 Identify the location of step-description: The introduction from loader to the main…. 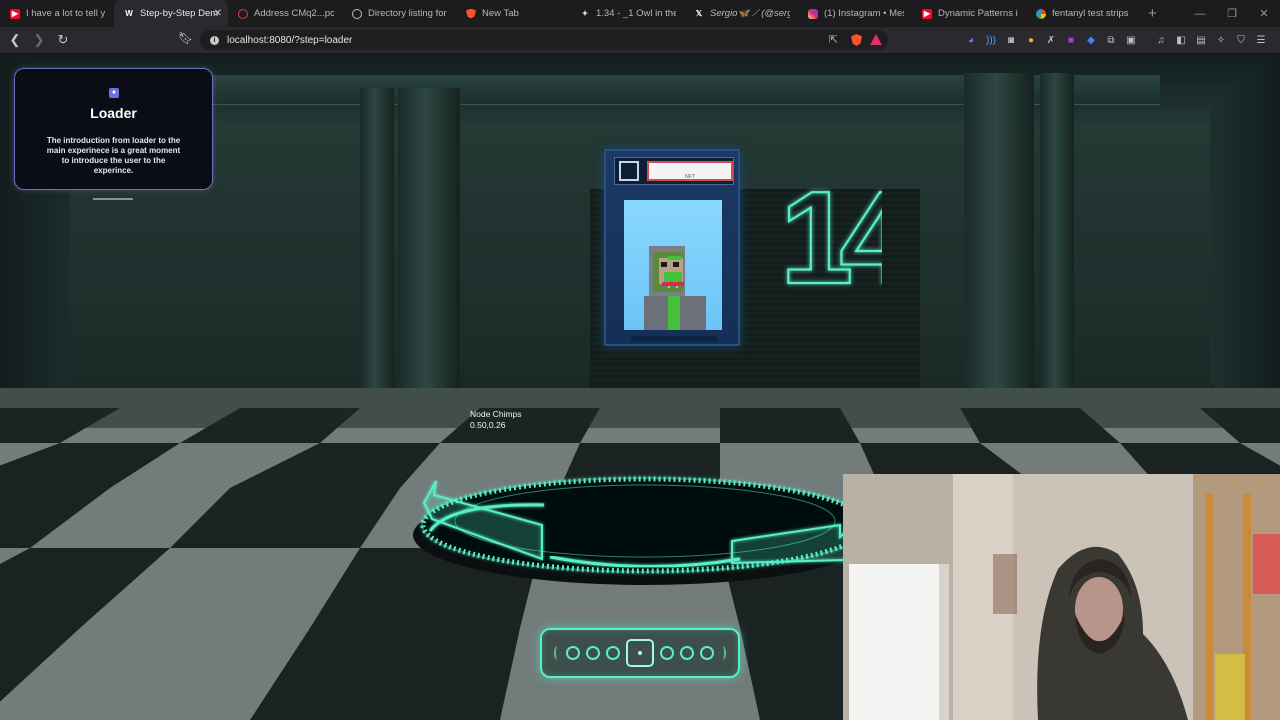
(113, 155).